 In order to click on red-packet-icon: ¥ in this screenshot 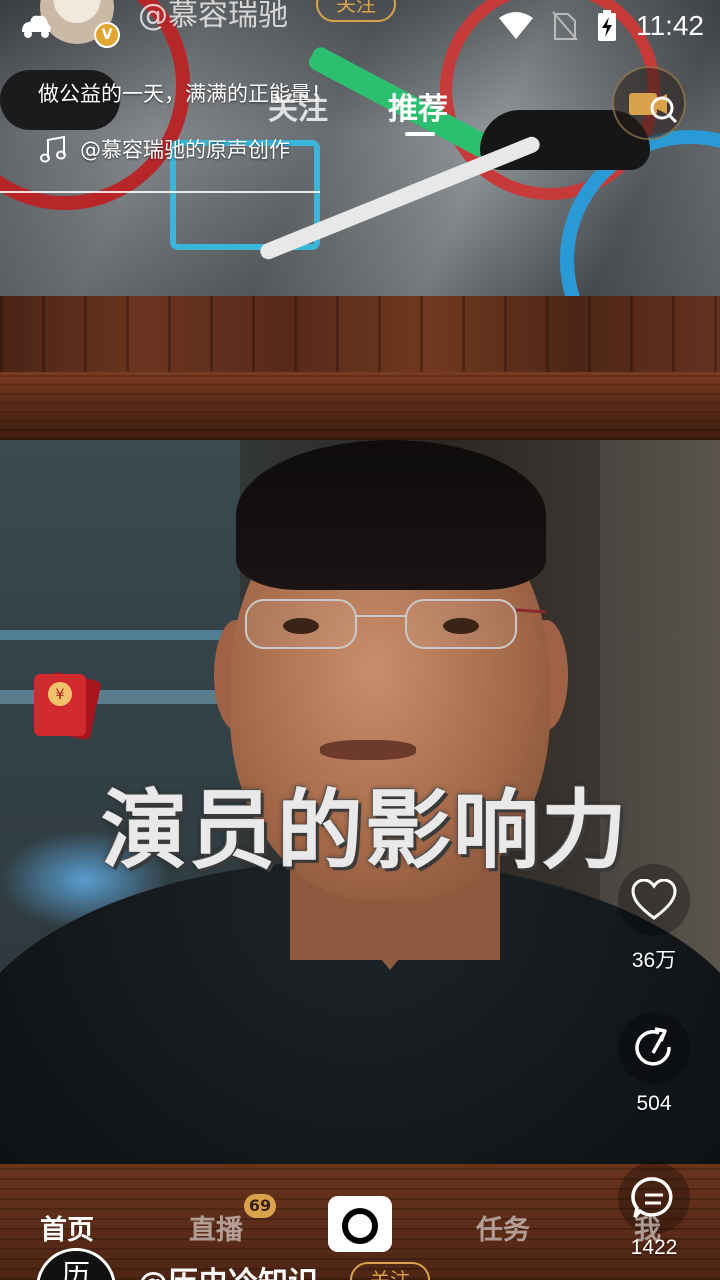, I will do `click(67, 706)`.